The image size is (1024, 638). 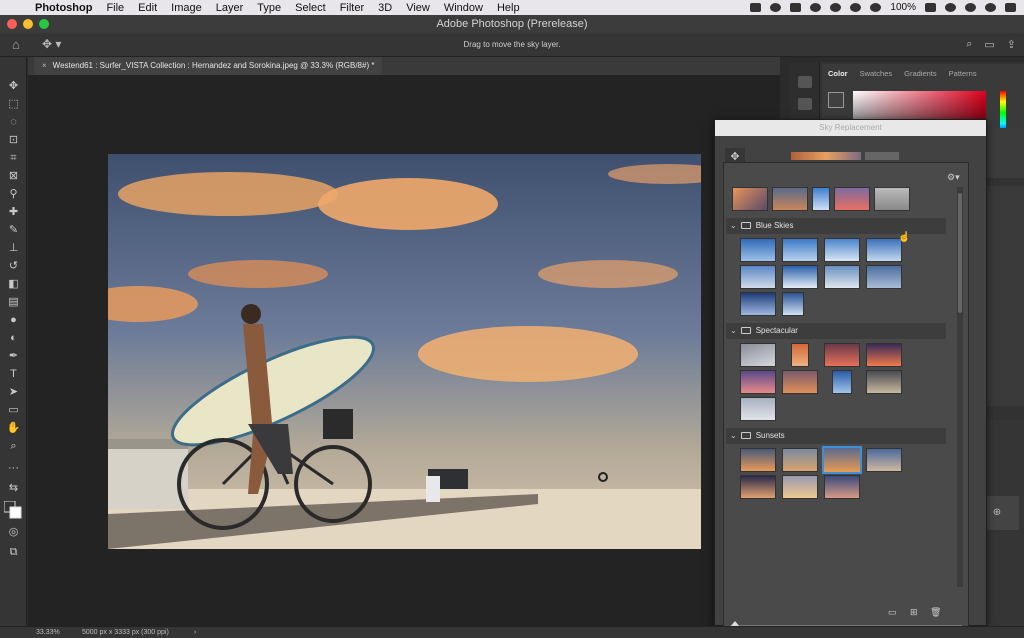 I want to click on delete-icon: 🗑, so click(x=935, y=612).